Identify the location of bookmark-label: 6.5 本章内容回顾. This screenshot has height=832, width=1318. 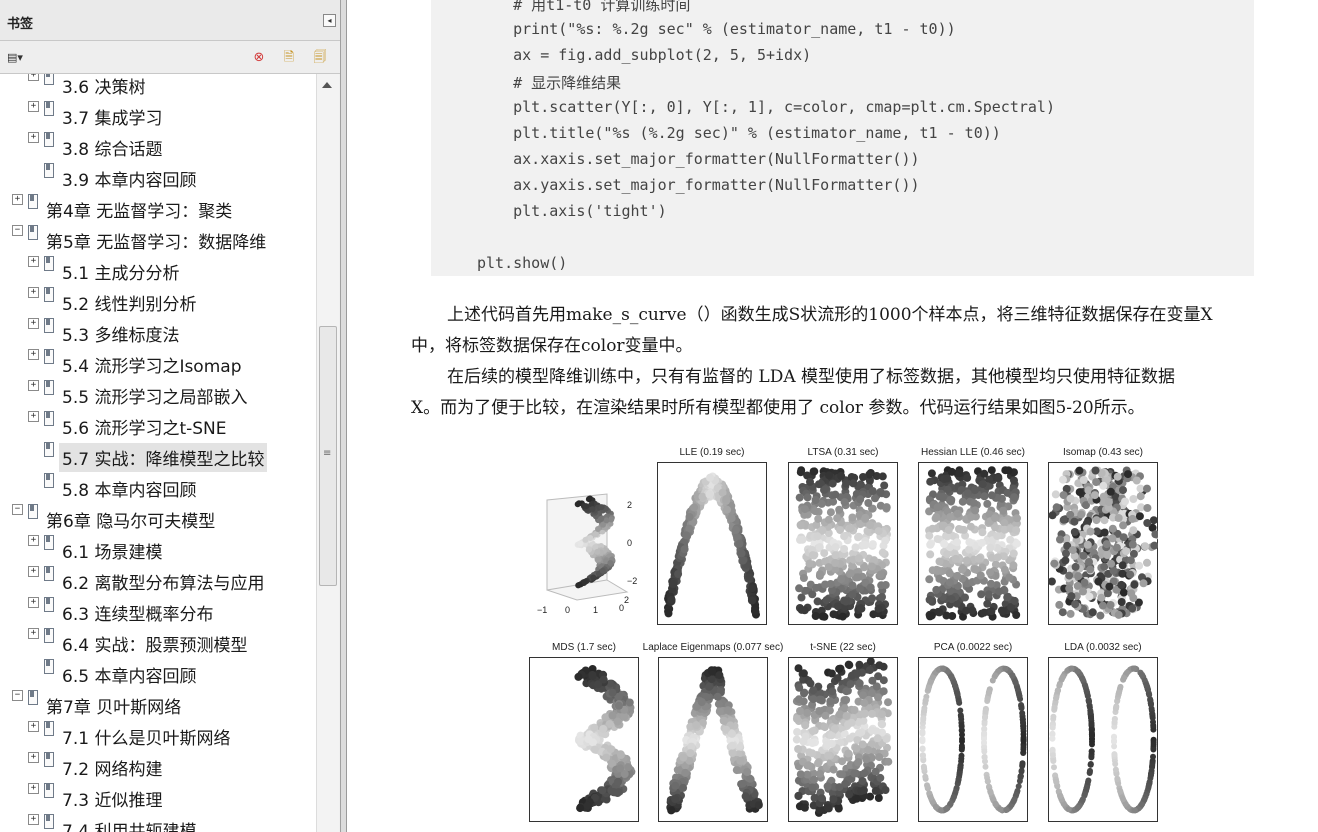
(129, 677).